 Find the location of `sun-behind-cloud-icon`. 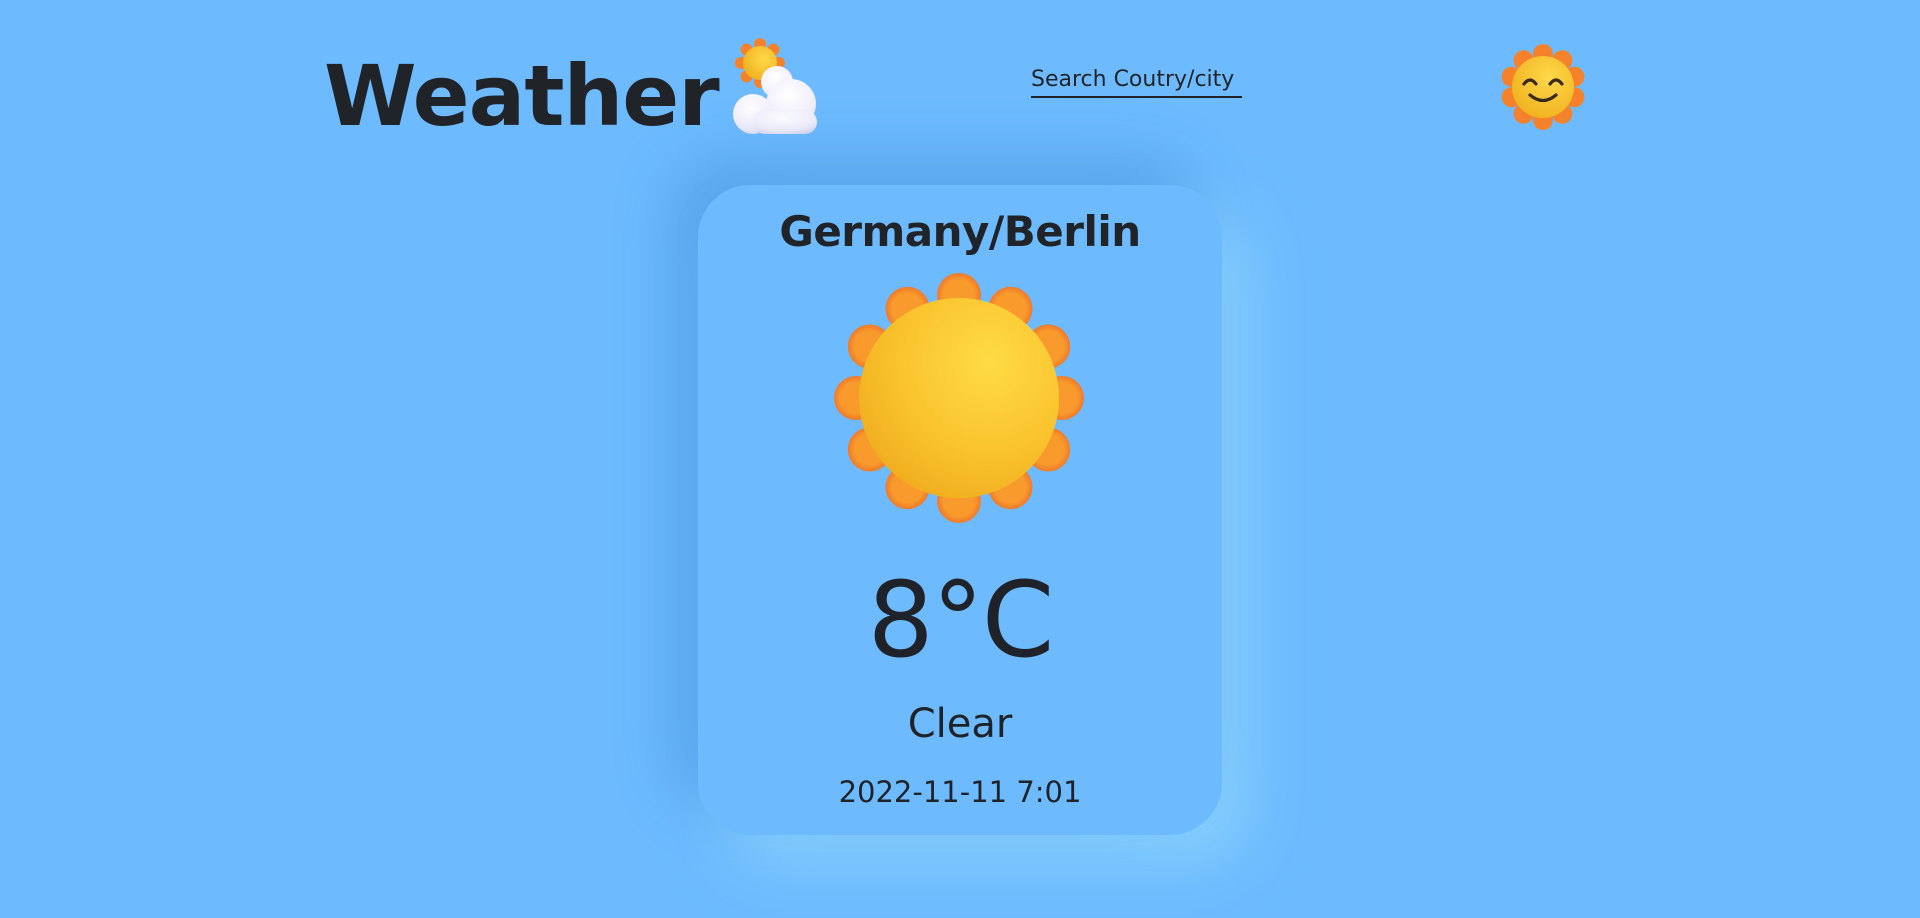

sun-behind-cloud-icon is located at coordinates (774, 86).